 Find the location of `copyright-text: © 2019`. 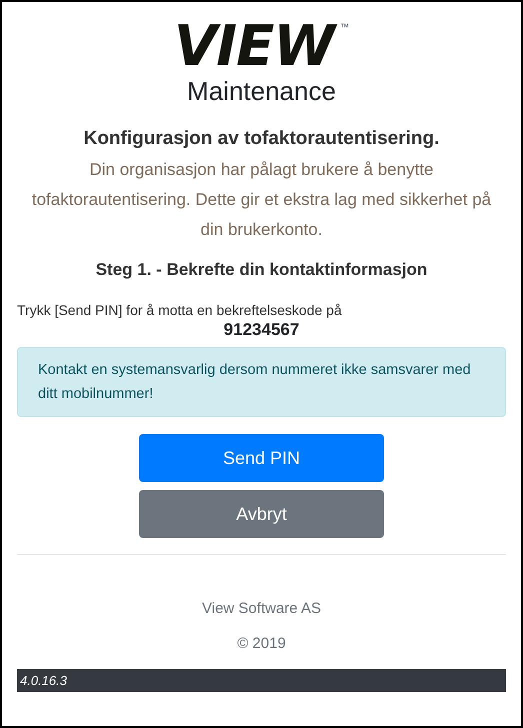

copyright-text: © 2019 is located at coordinates (261, 644).